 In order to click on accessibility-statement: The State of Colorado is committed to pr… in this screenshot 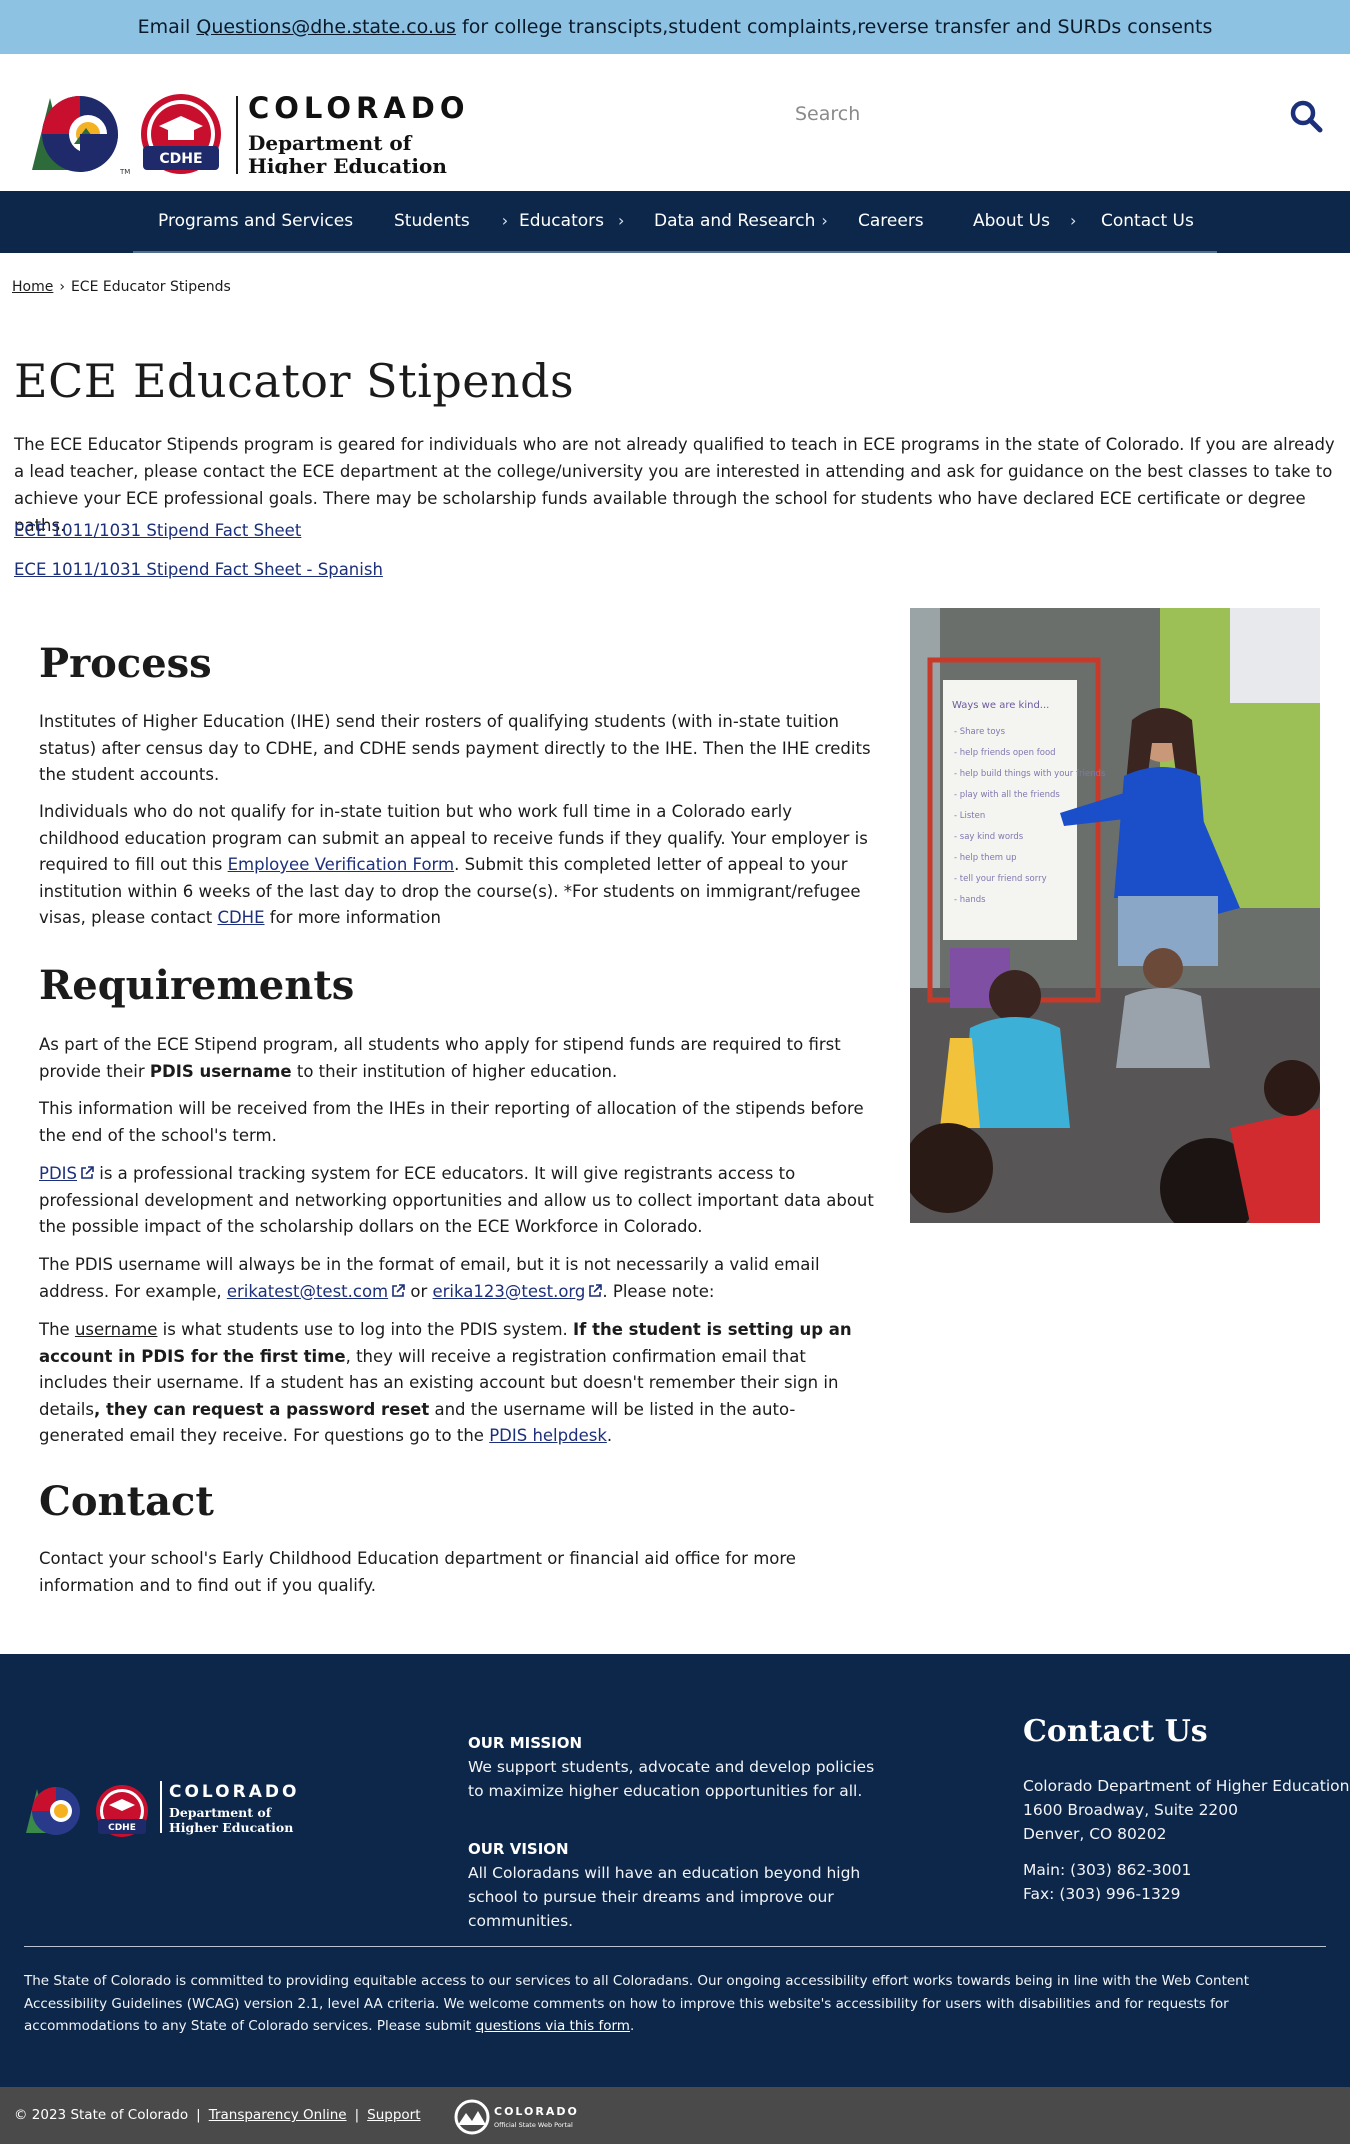, I will do `click(637, 2003)`.